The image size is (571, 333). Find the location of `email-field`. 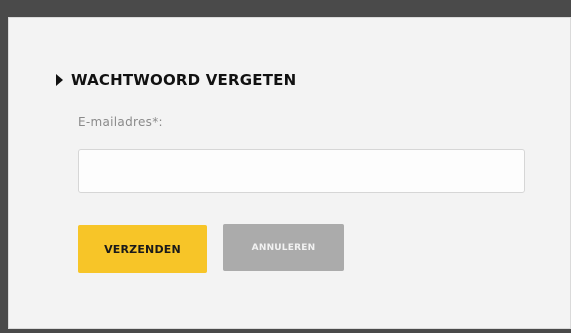

email-field is located at coordinates (301, 171).